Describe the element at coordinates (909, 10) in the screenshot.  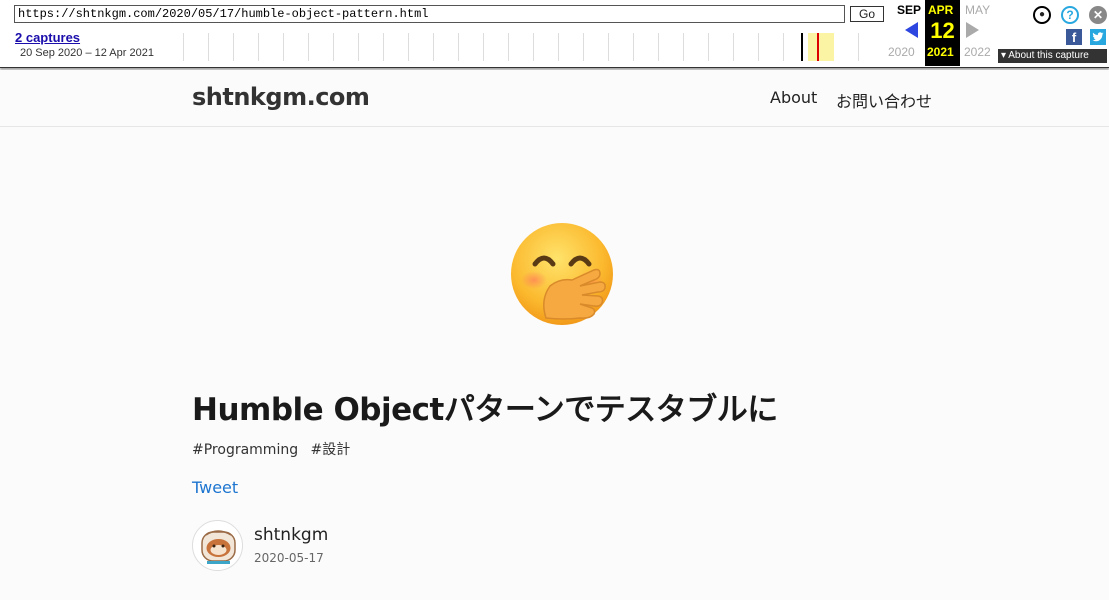
I see `wayback-prev-month: SEP` at that location.